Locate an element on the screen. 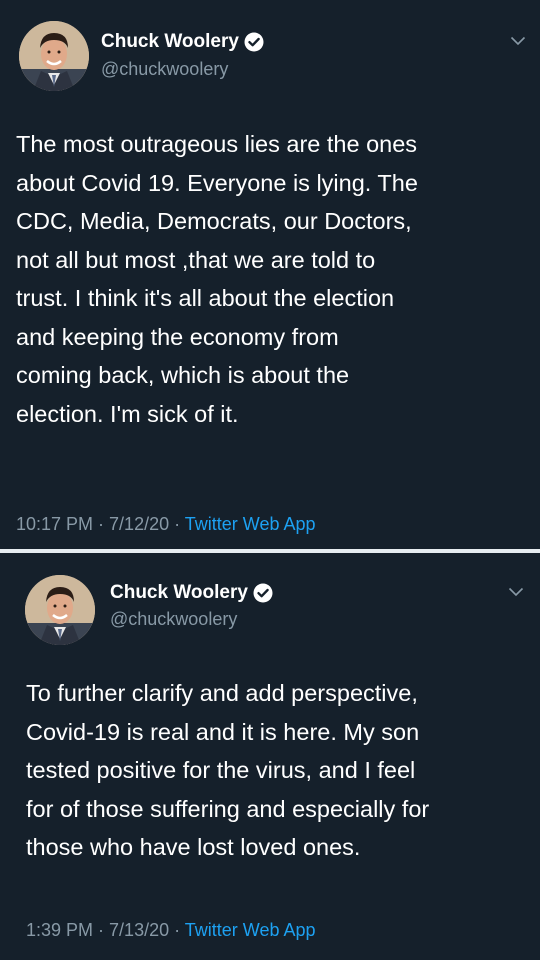  tweet-text-line: and keeping the economy from is located at coordinates (177, 336).